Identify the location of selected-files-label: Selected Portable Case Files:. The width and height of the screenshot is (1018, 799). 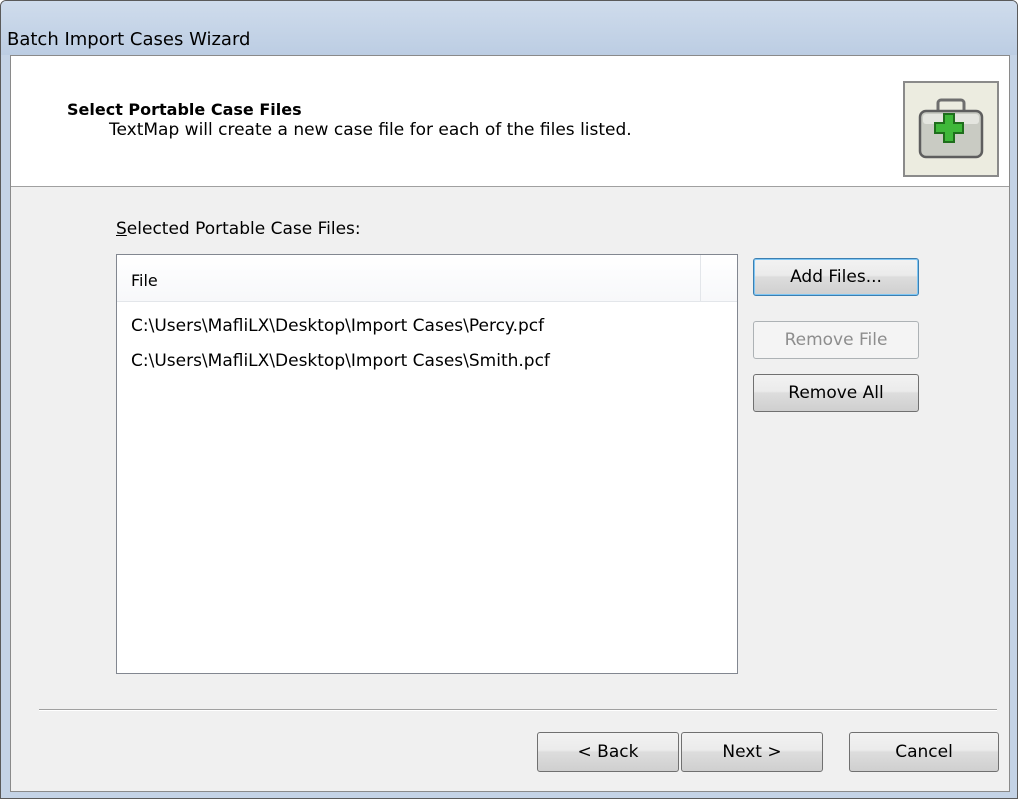
(238, 229).